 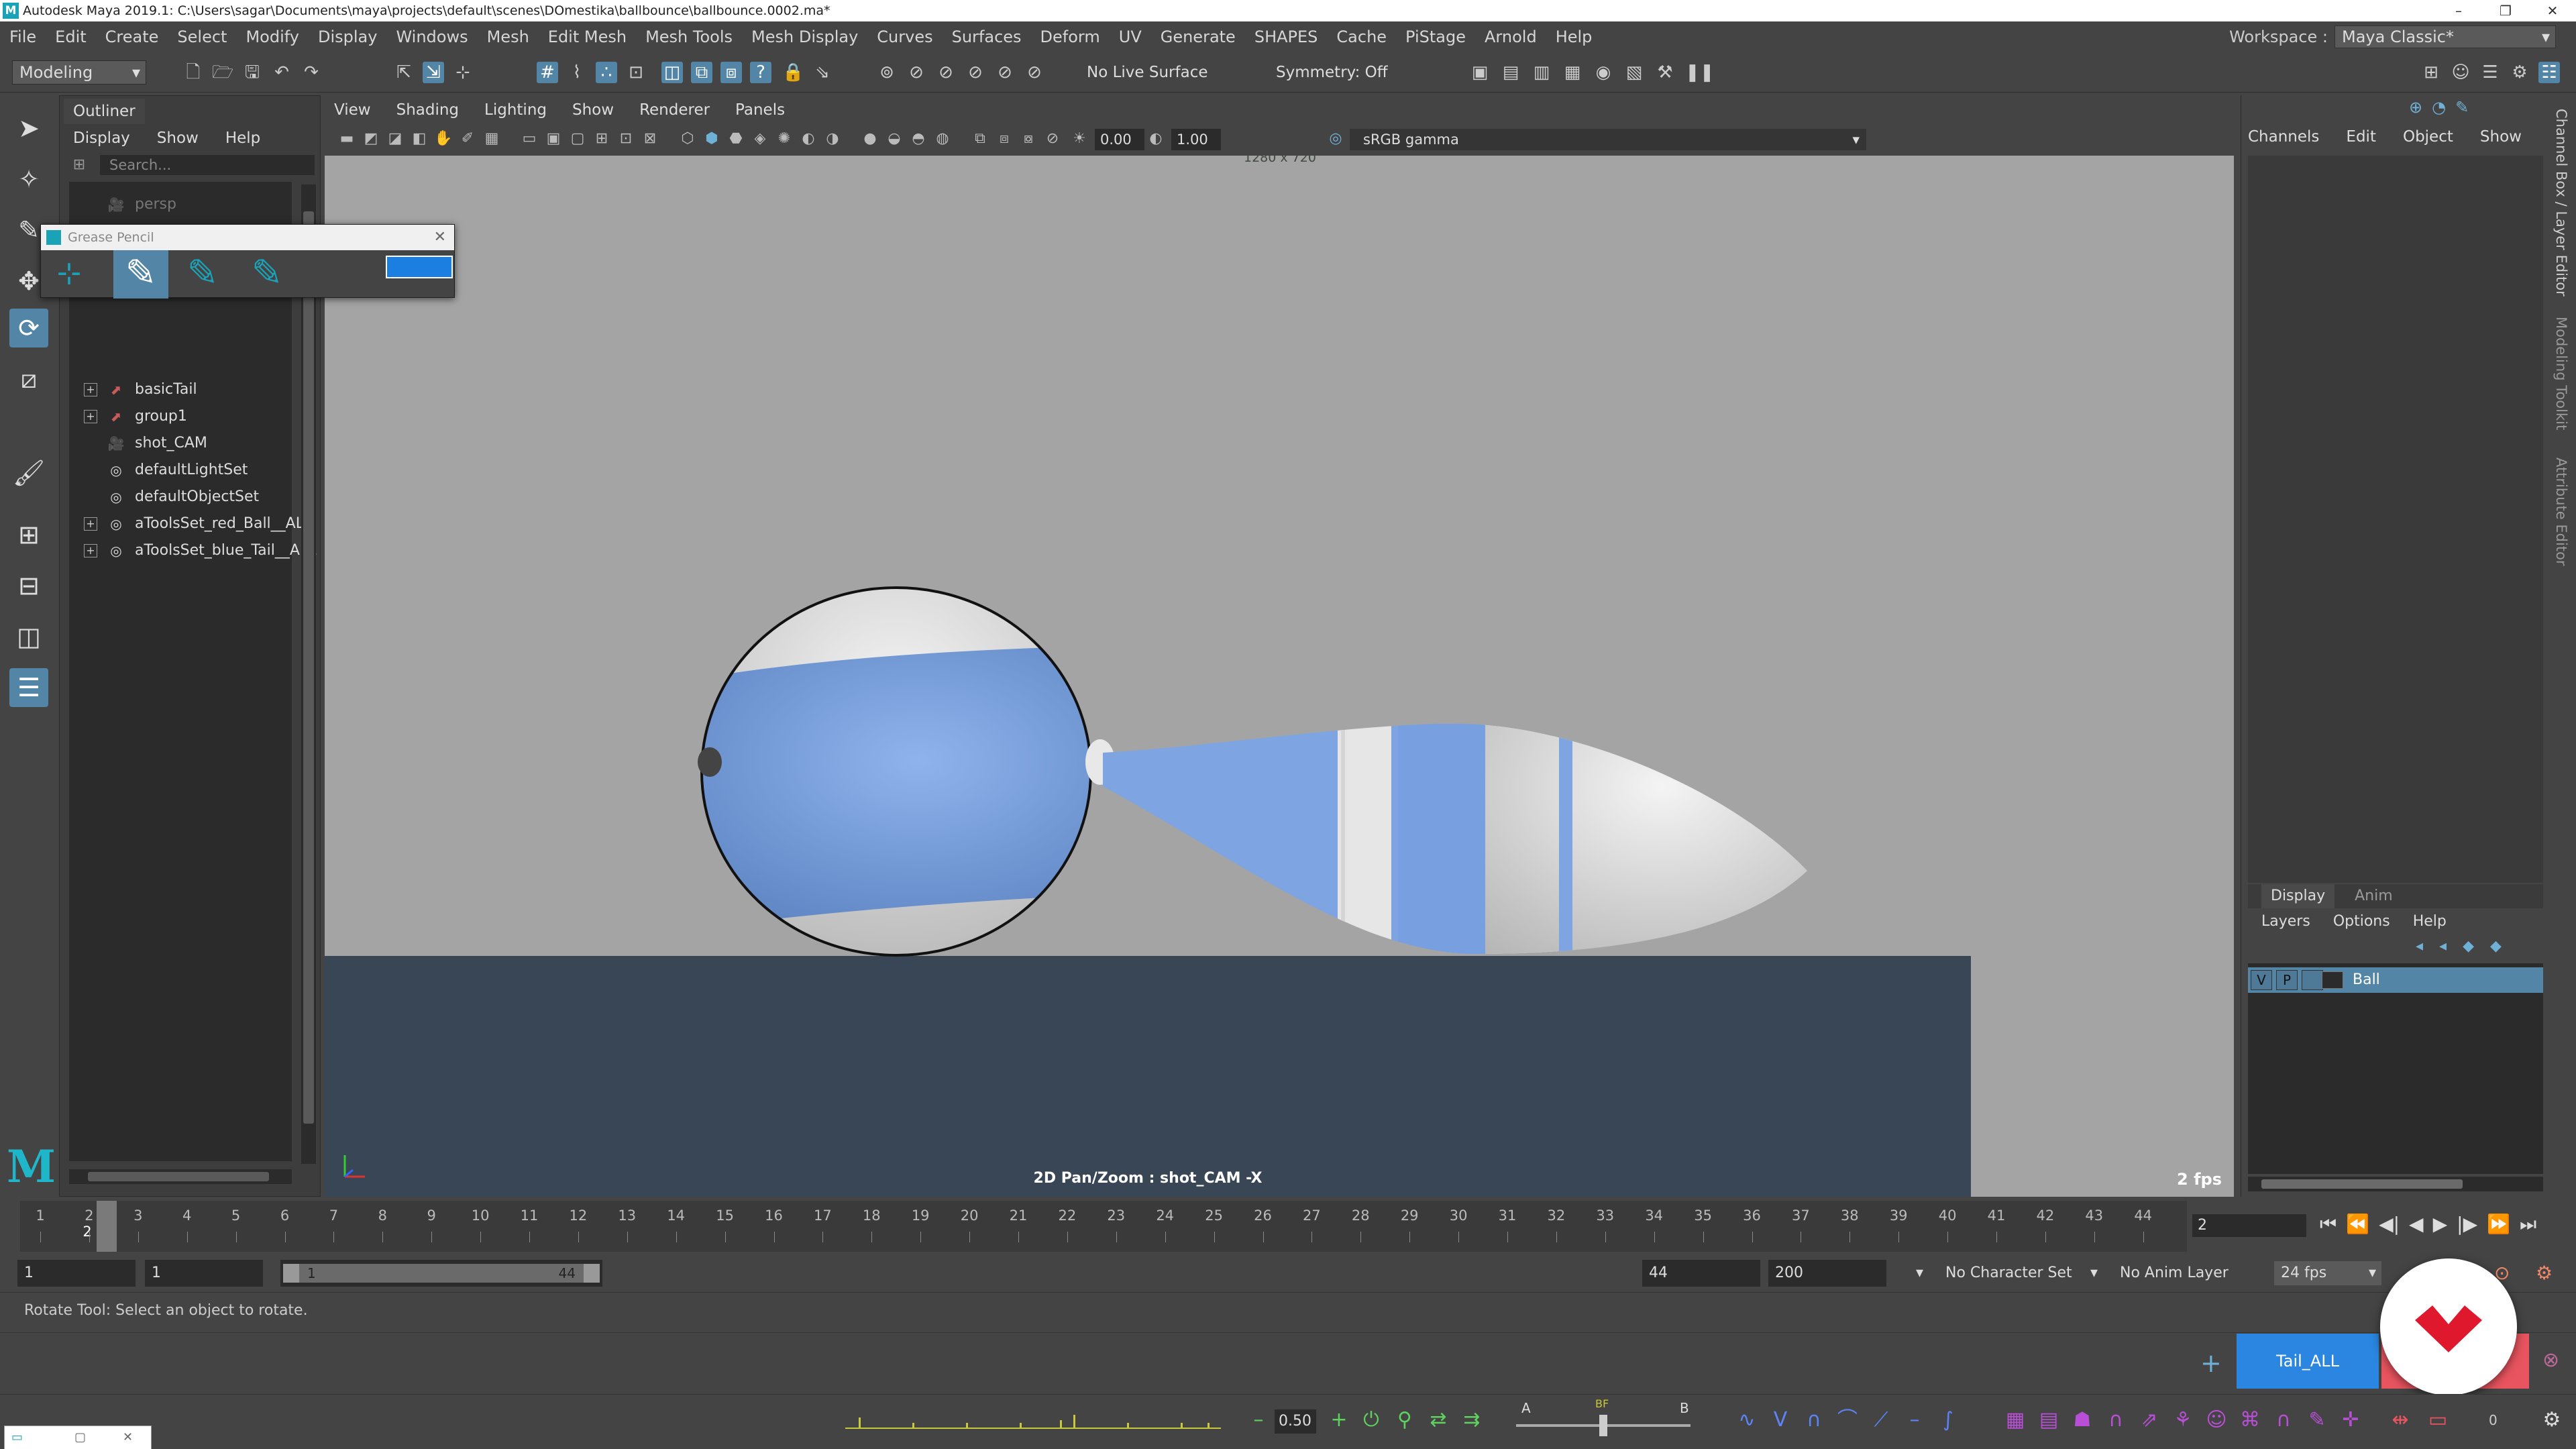 I want to click on xray-components-icon: ⧇, so click(x=1028, y=139).